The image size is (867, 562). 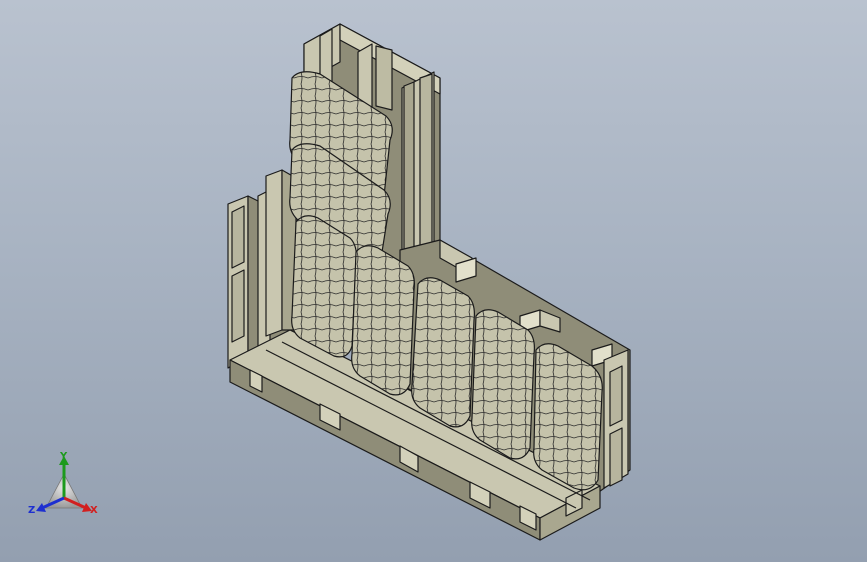 I want to click on axis-y-label: Y, so click(x=64, y=456).